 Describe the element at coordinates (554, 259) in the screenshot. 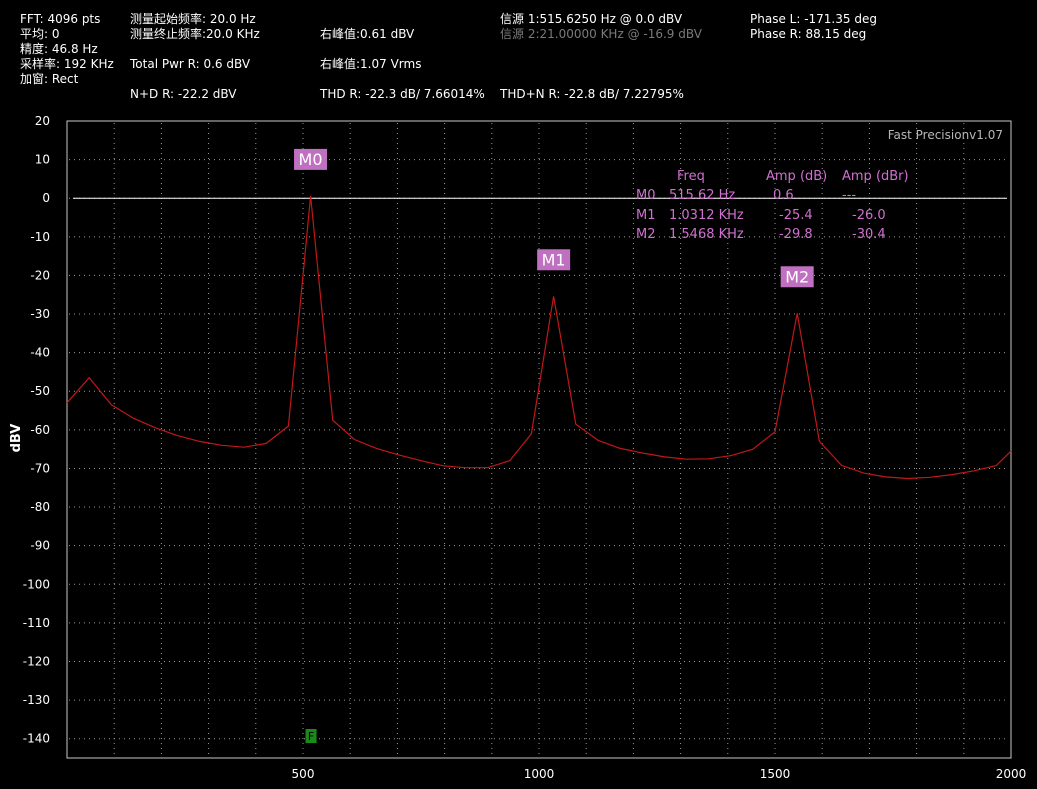

I see `marker-m1-label: M1` at that location.